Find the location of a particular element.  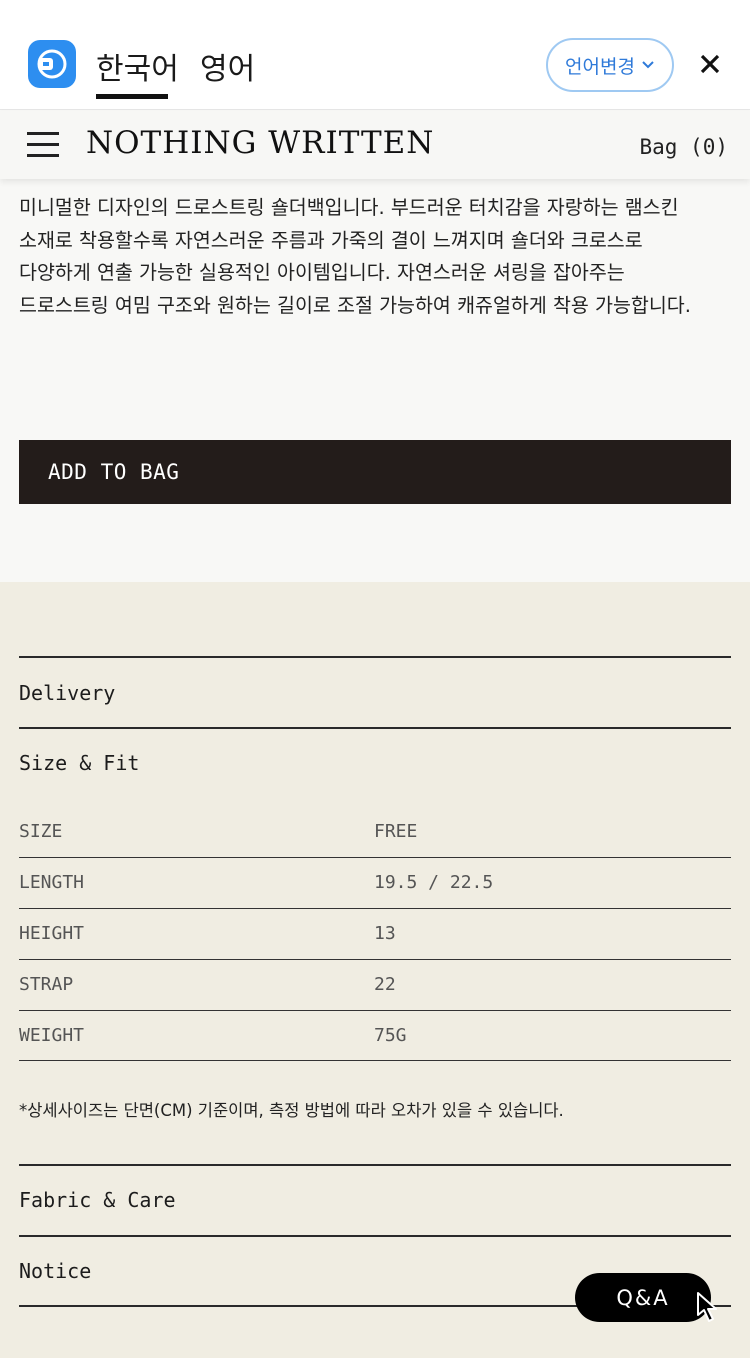

tab-english: 영어 is located at coordinates (227, 66).